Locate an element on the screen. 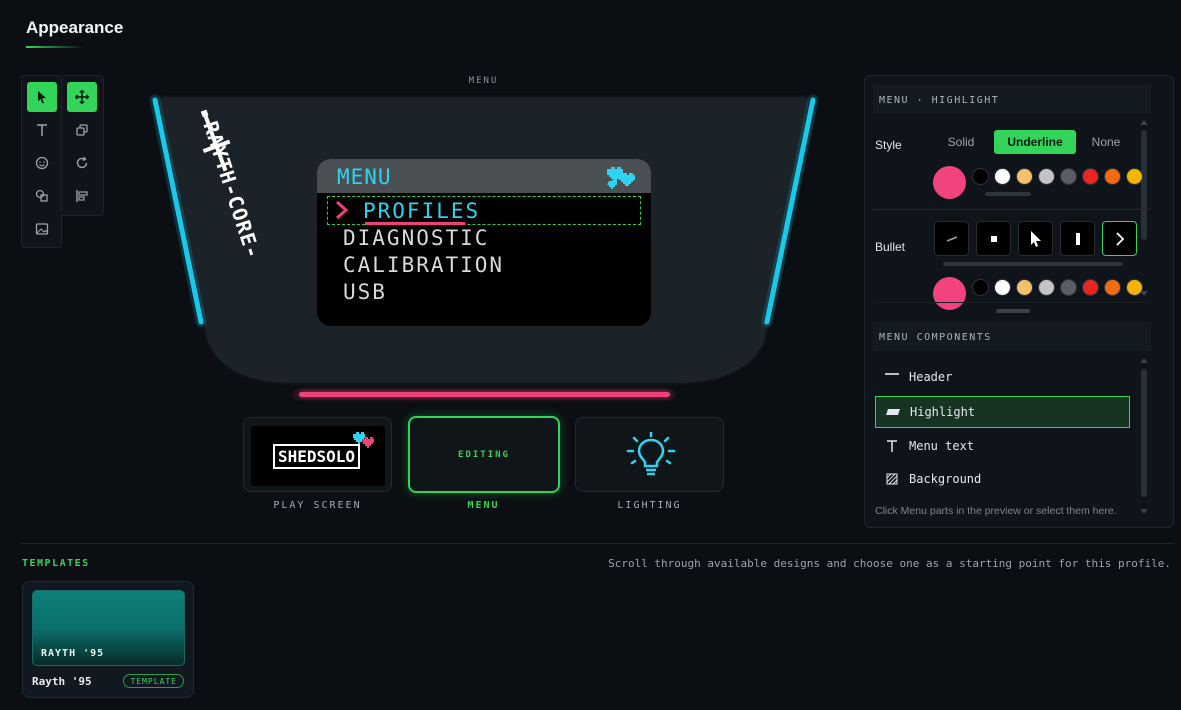  lighting-screen-thumbnail is located at coordinates (649, 454).